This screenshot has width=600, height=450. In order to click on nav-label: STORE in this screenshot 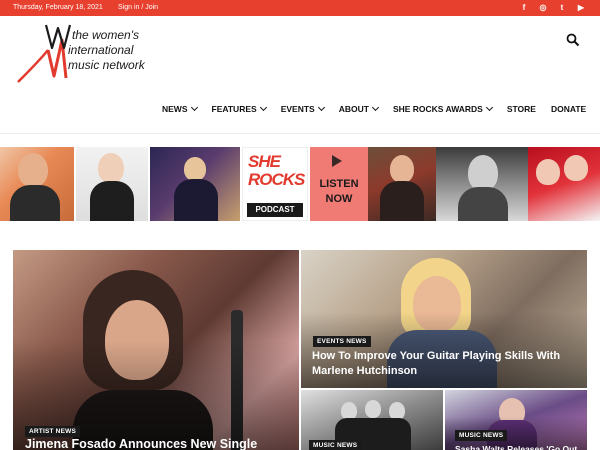, I will do `click(521, 109)`.